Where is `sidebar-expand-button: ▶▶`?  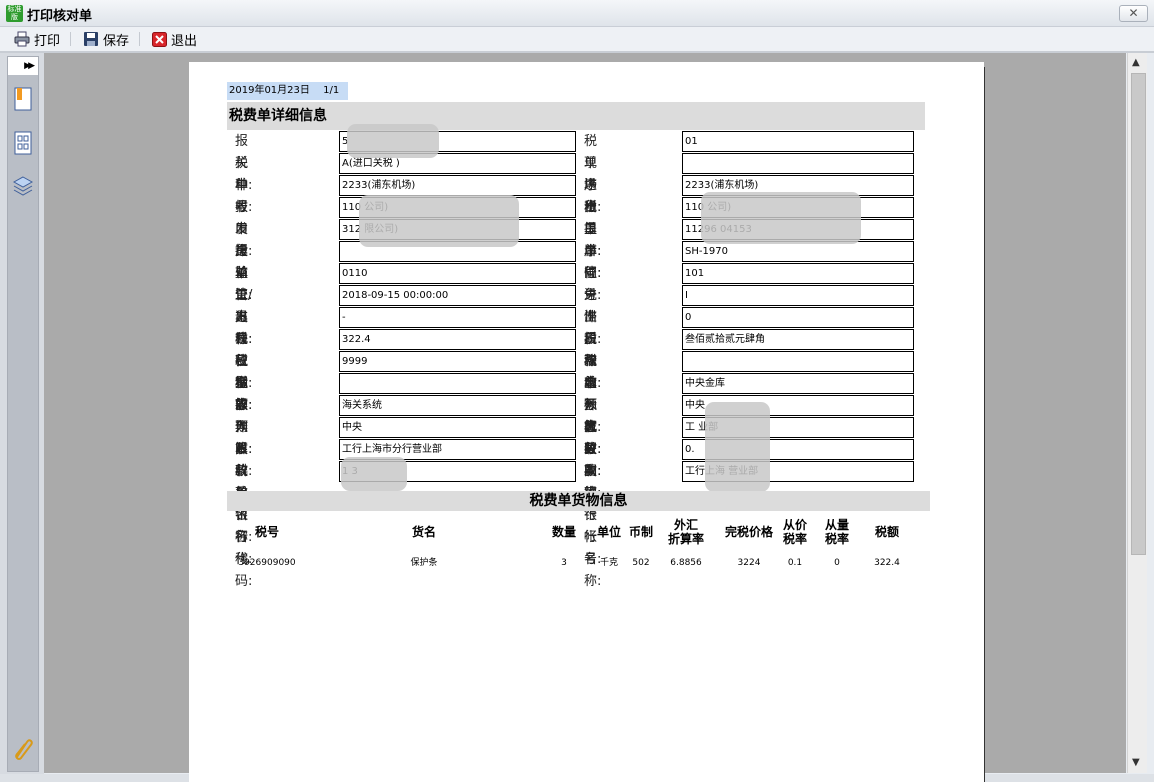 sidebar-expand-button: ▶▶ is located at coordinates (23, 66).